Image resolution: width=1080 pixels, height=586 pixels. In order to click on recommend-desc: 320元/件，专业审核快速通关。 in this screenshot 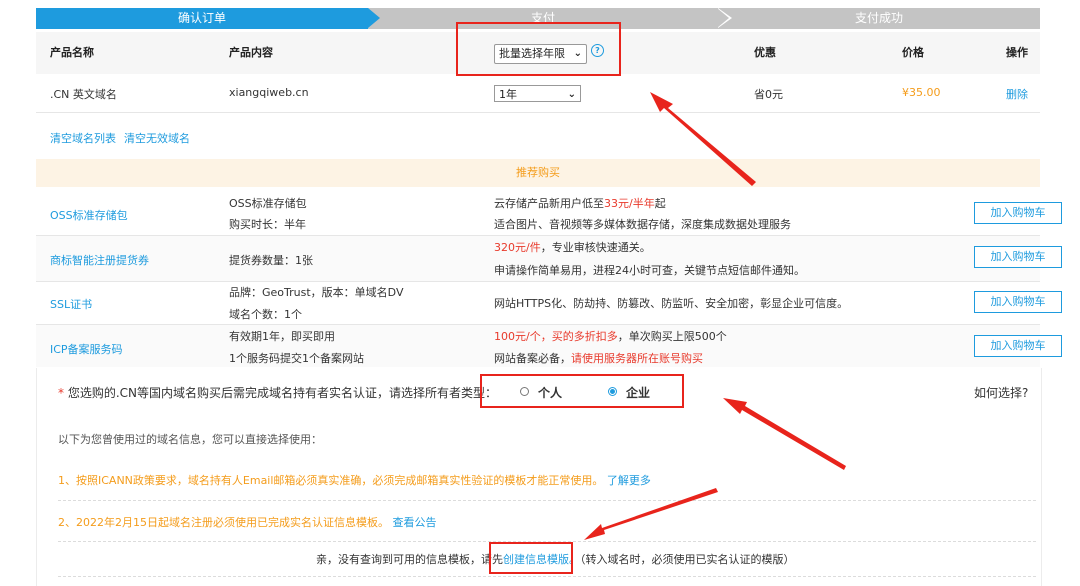, I will do `click(572, 247)`.